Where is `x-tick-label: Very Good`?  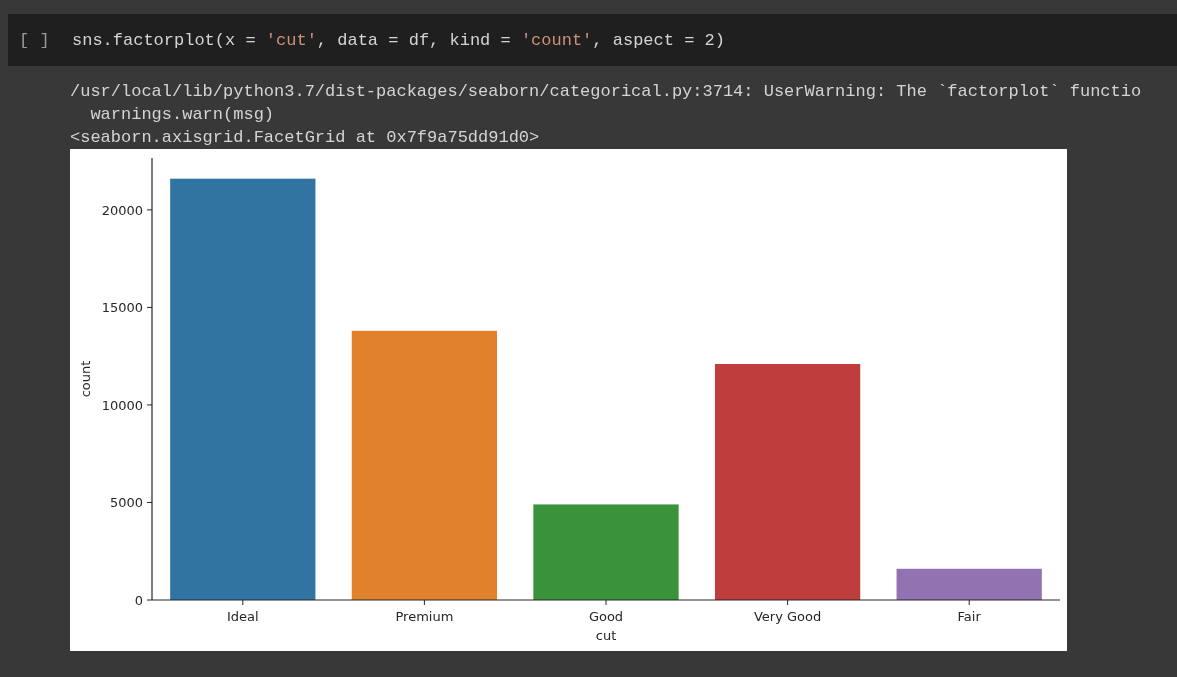
x-tick-label: Very Good is located at coordinates (787, 616).